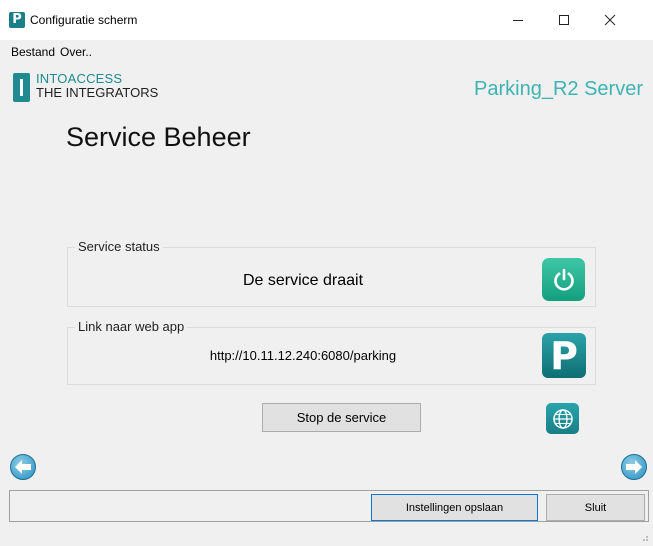 The height and width of the screenshot is (546, 653). Describe the element at coordinates (33, 52) in the screenshot. I see `menu-bestand: Bestand` at that location.